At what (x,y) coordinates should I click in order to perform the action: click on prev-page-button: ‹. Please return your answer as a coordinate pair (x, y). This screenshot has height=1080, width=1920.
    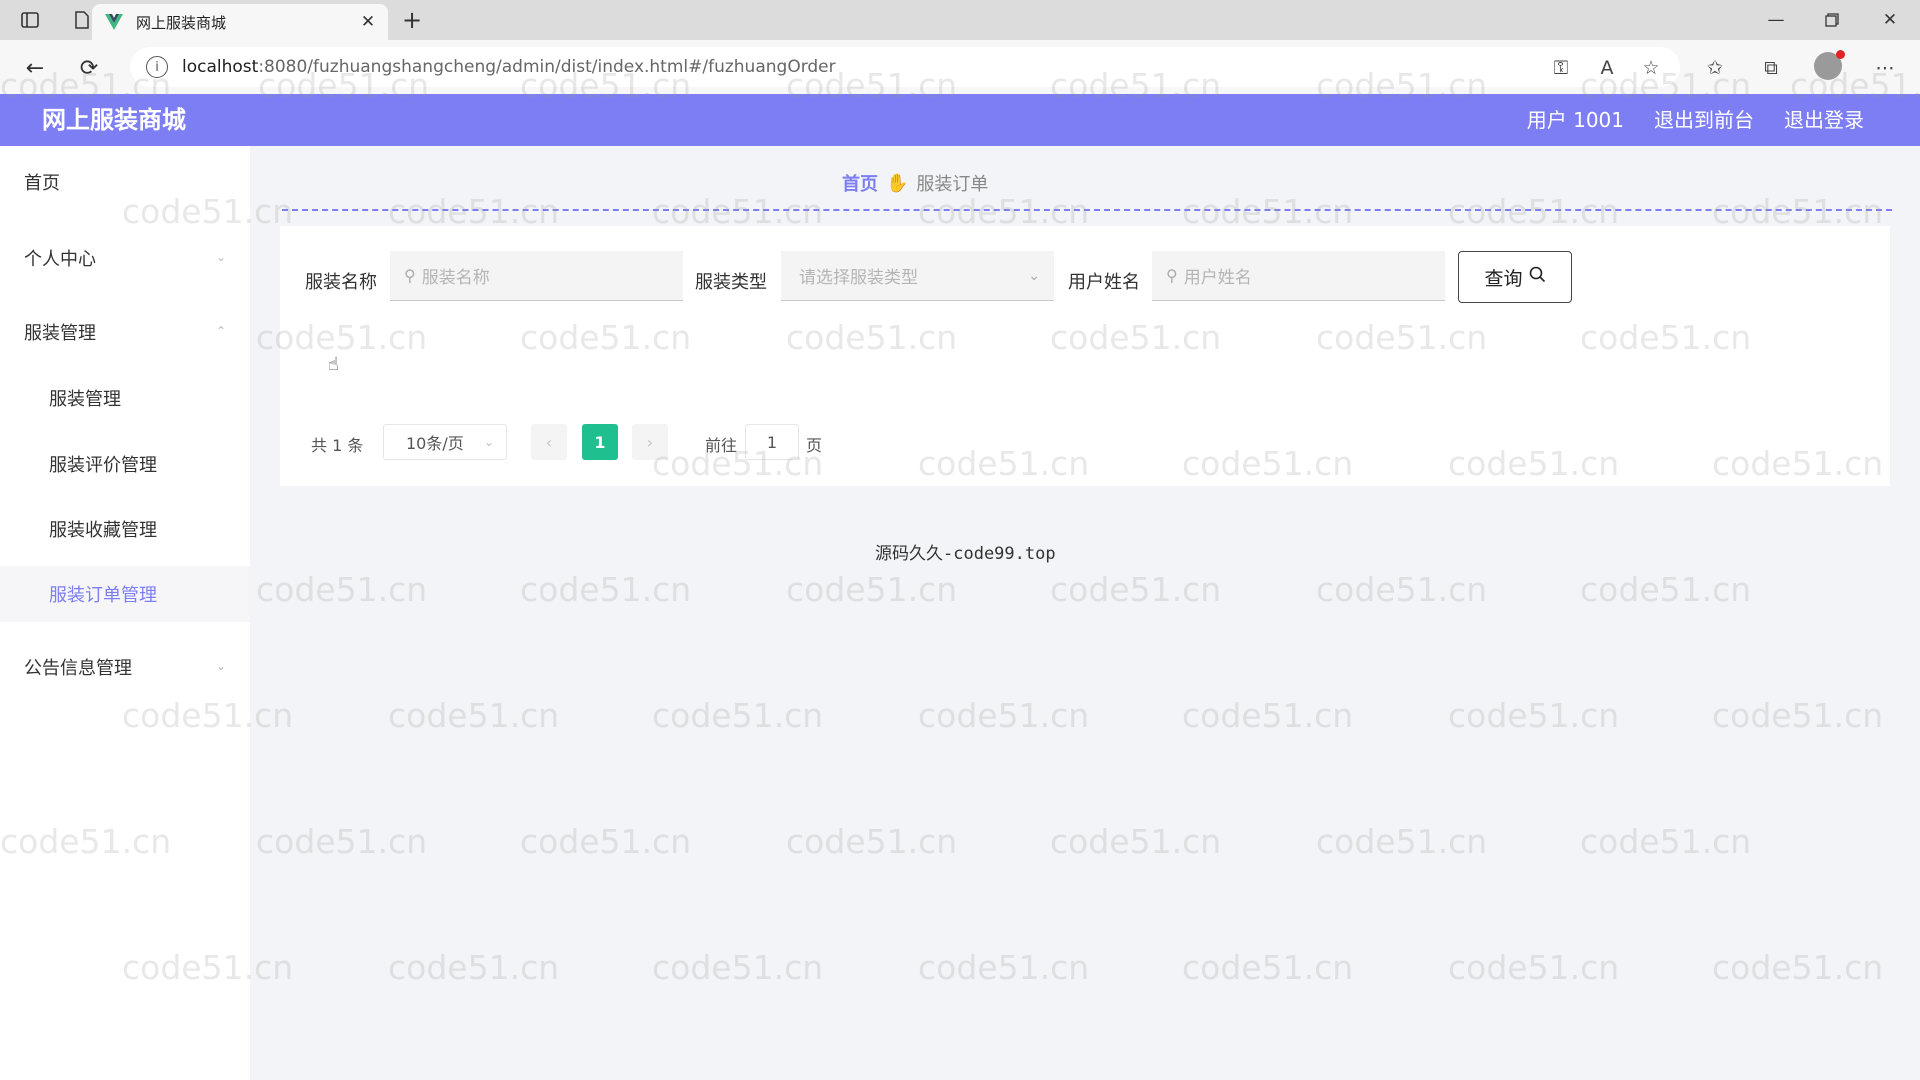
    Looking at the image, I should click on (549, 442).